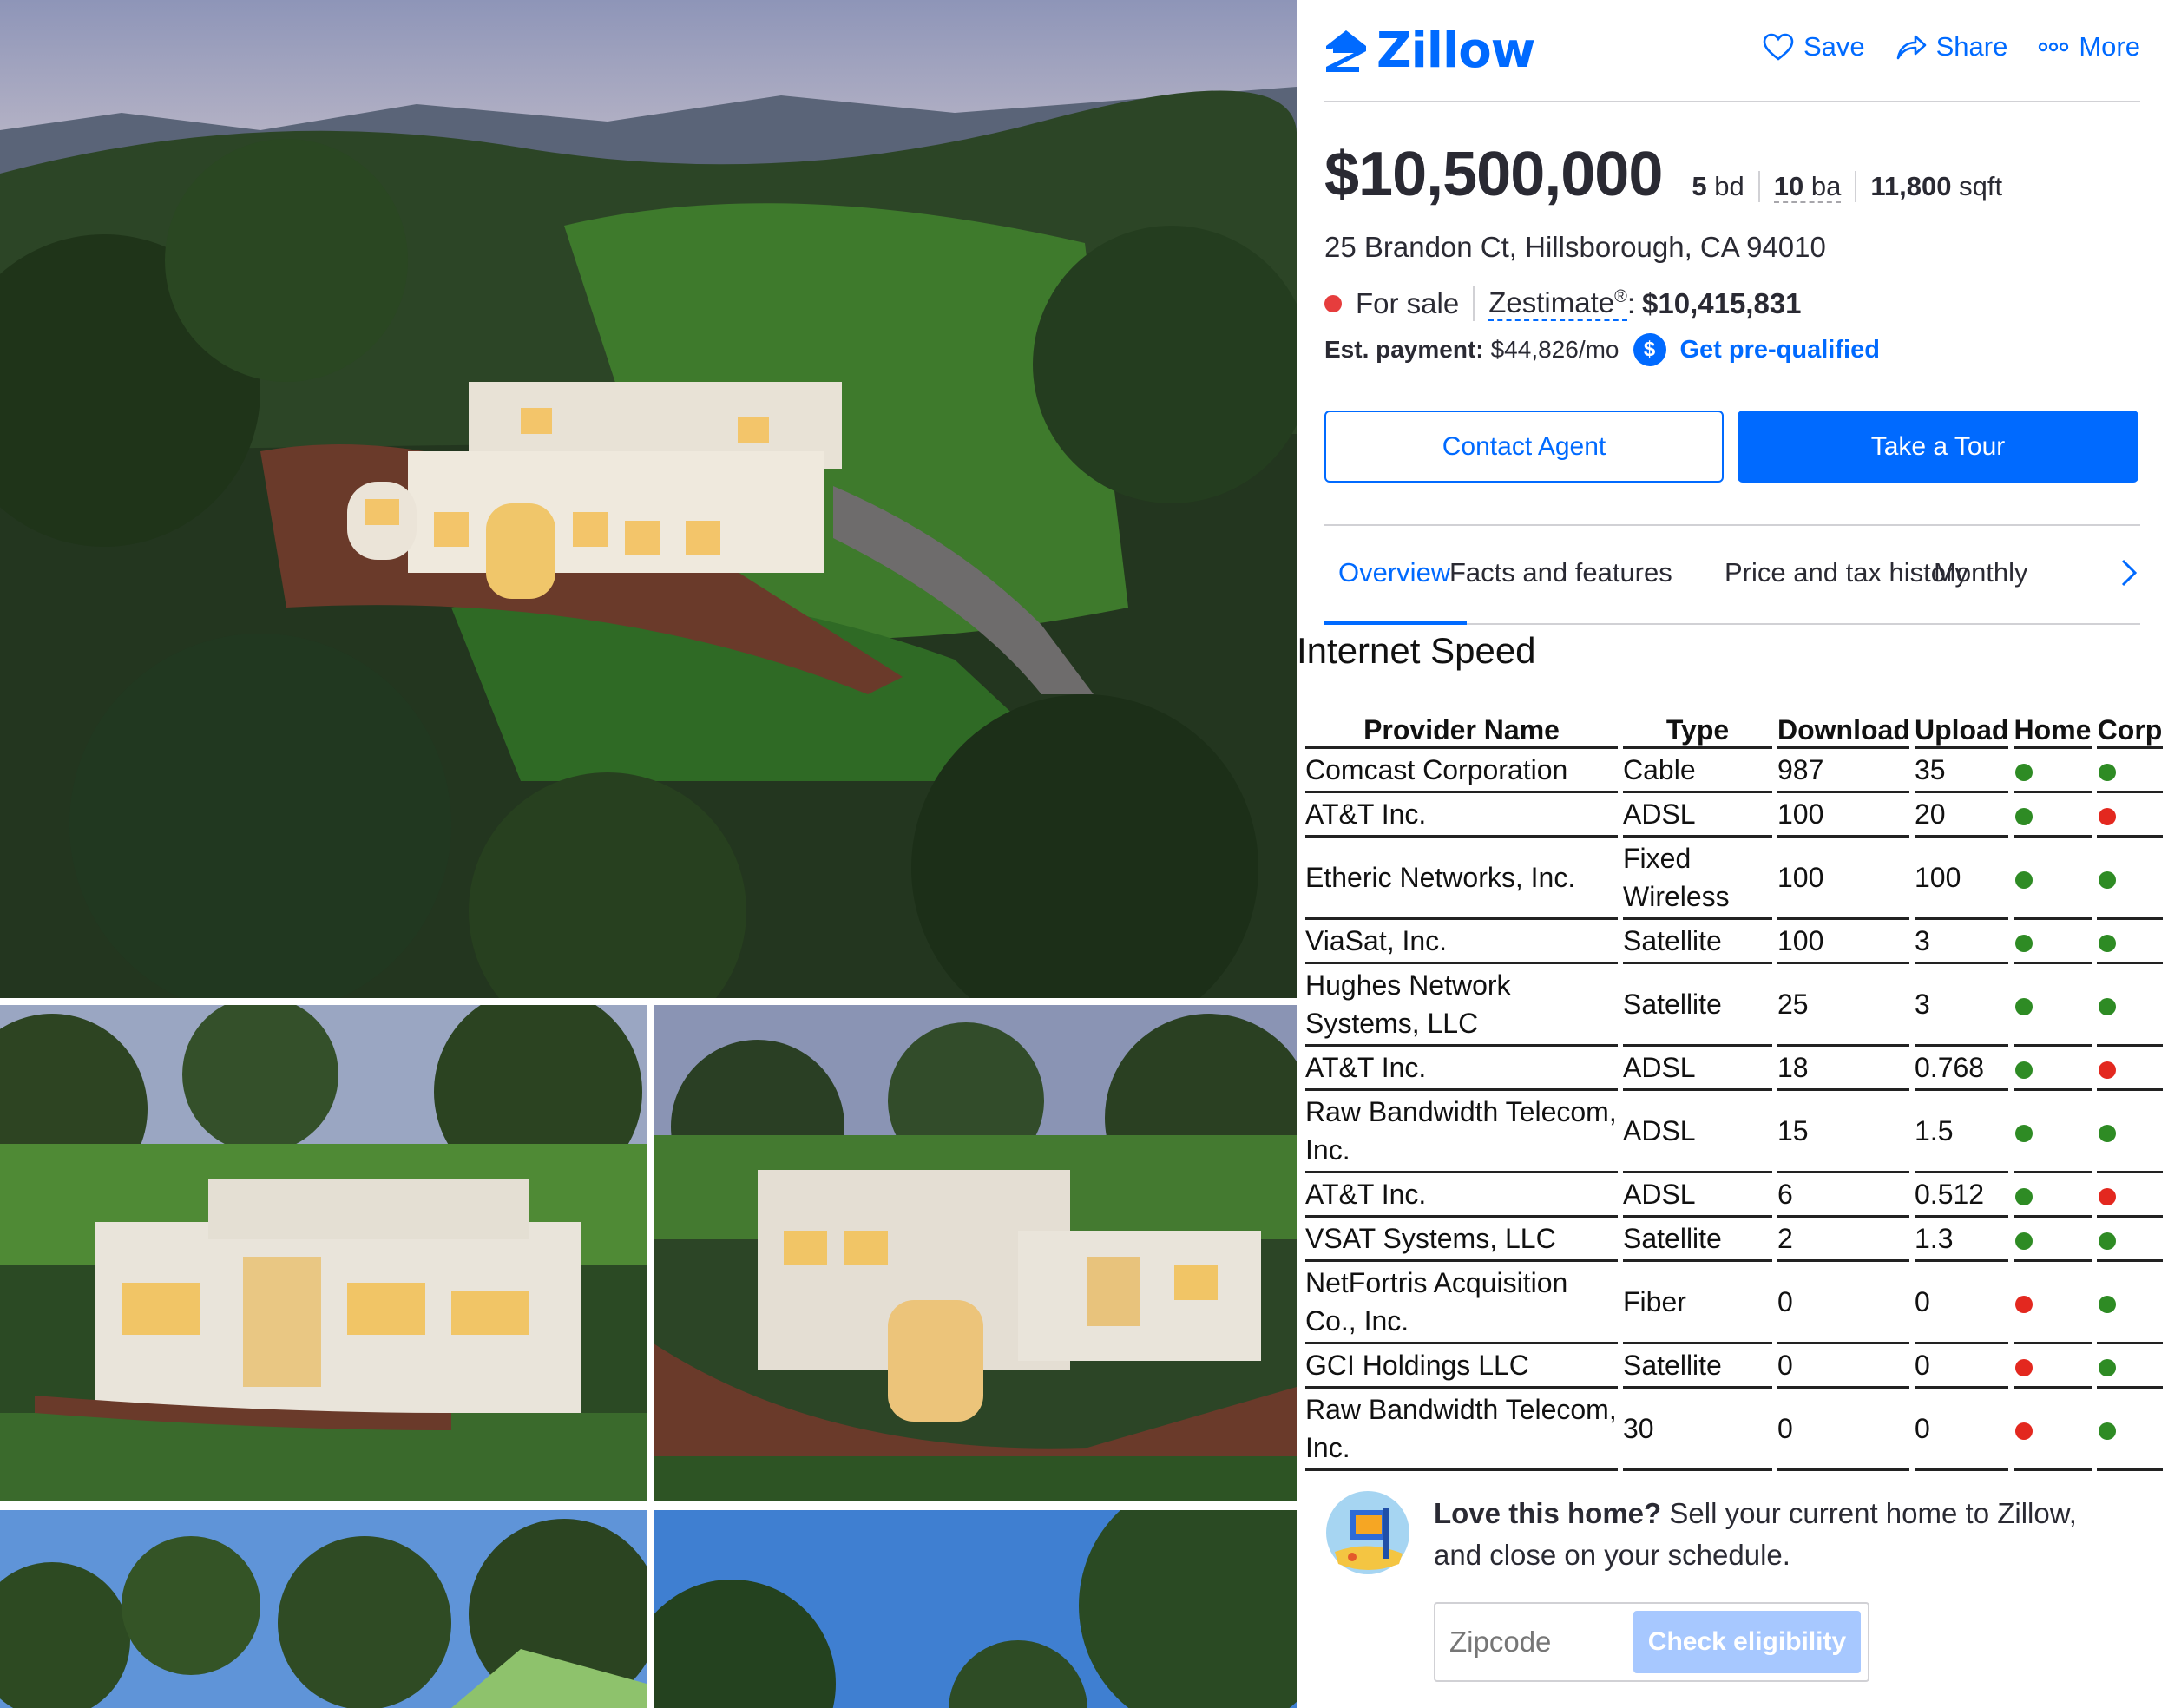 This screenshot has height=1708, width=2168. Describe the element at coordinates (1843, 1069) in the screenshot. I see `download-cell: 18` at that location.